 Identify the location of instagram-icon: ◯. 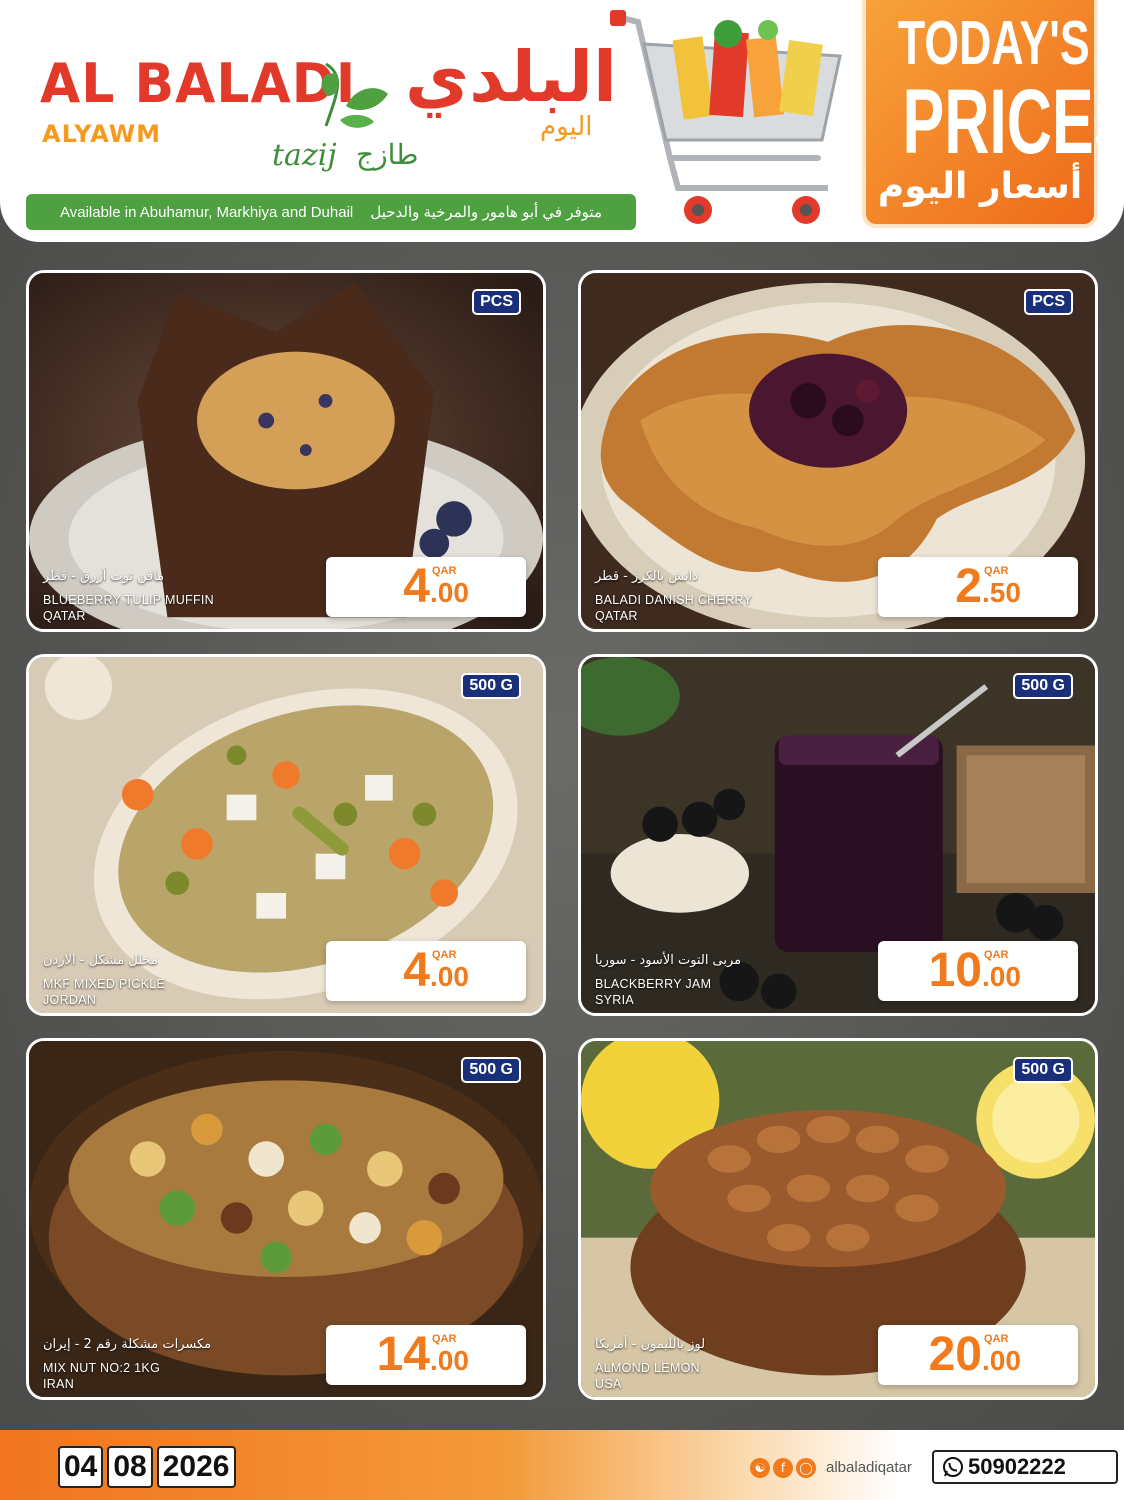
(806, 1468).